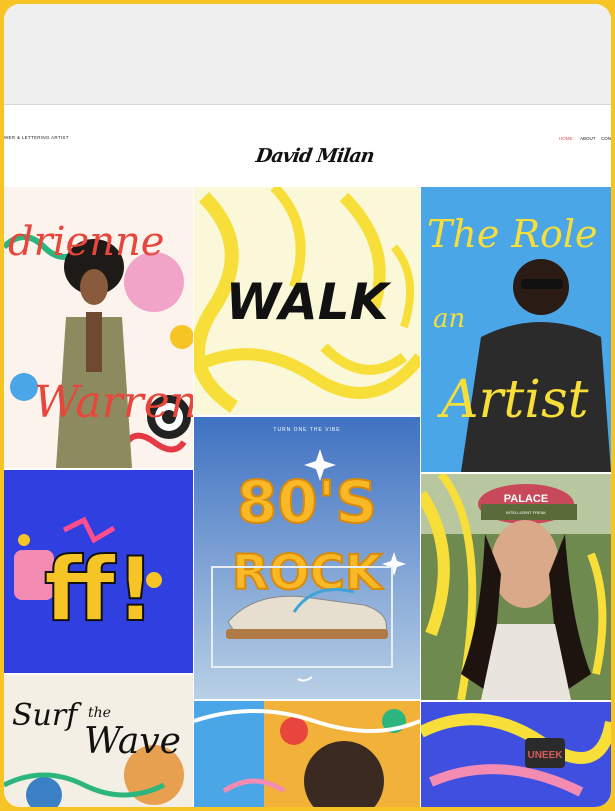 Image resolution: width=615 pixels, height=811 pixels. What do you see at coordinates (307, 54) in the screenshot?
I see `browser-toolbar-area` at bounding box center [307, 54].